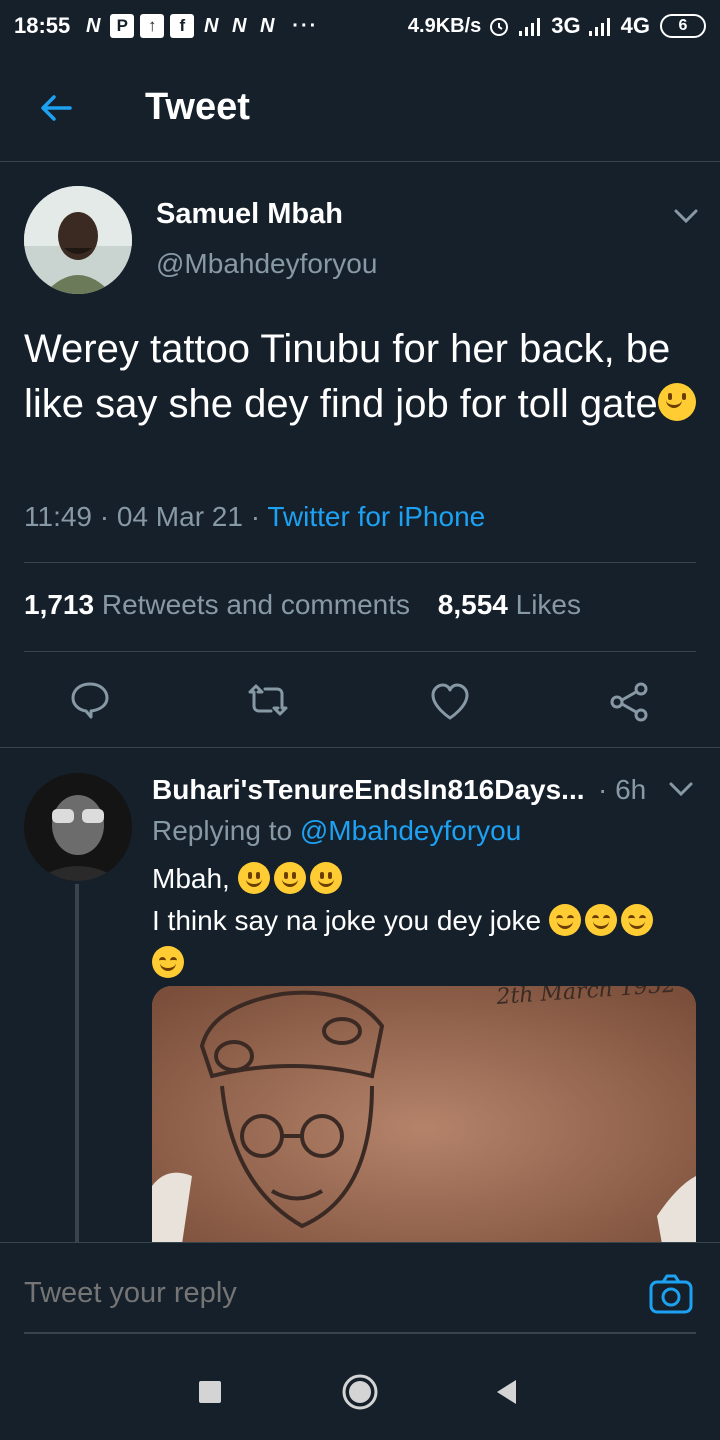 This screenshot has height=1440, width=720. Describe the element at coordinates (671, 1294) in the screenshot. I see `camera-icon` at that location.